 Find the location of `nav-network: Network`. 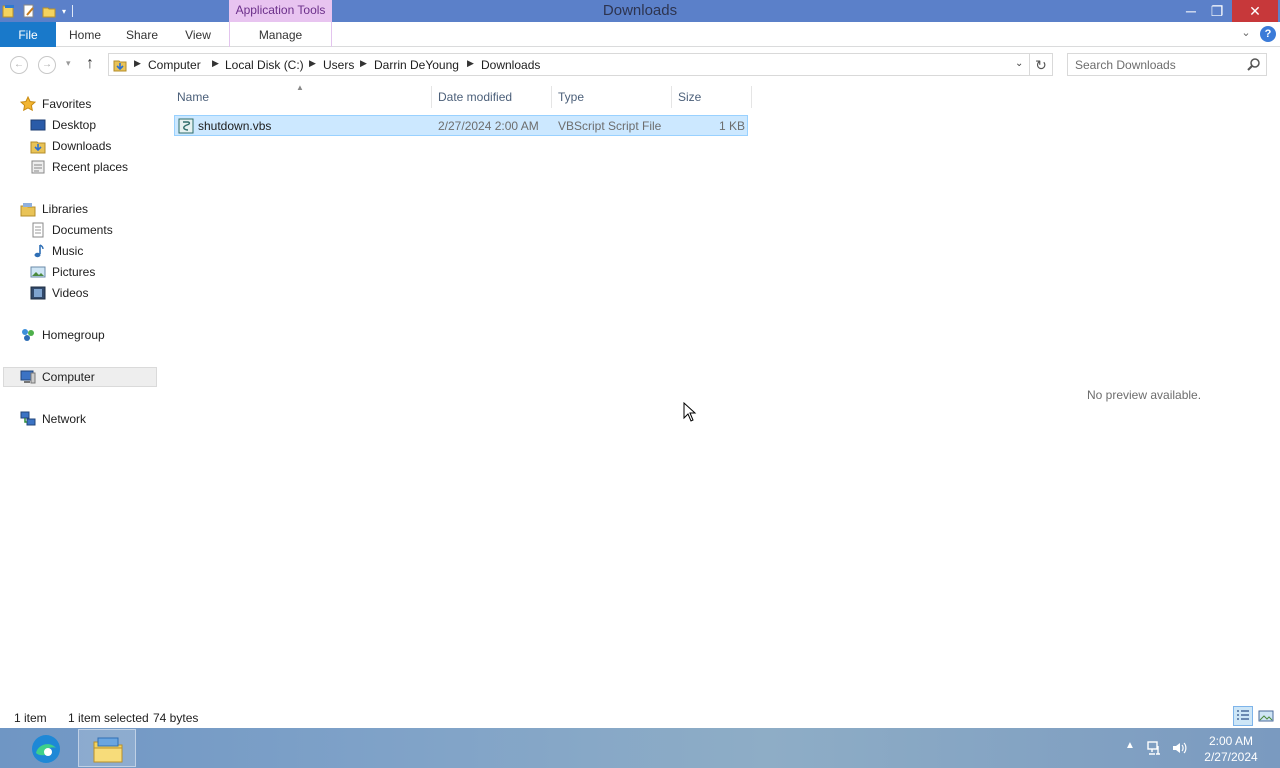

nav-network: Network is located at coordinates (53, 419).